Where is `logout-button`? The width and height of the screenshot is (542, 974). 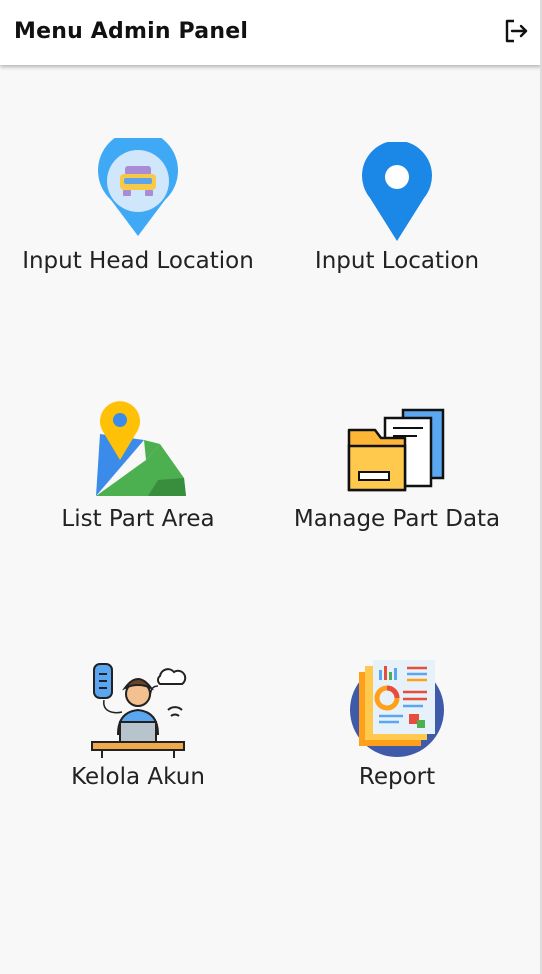
logout-button is located at coordinates (516, 31).